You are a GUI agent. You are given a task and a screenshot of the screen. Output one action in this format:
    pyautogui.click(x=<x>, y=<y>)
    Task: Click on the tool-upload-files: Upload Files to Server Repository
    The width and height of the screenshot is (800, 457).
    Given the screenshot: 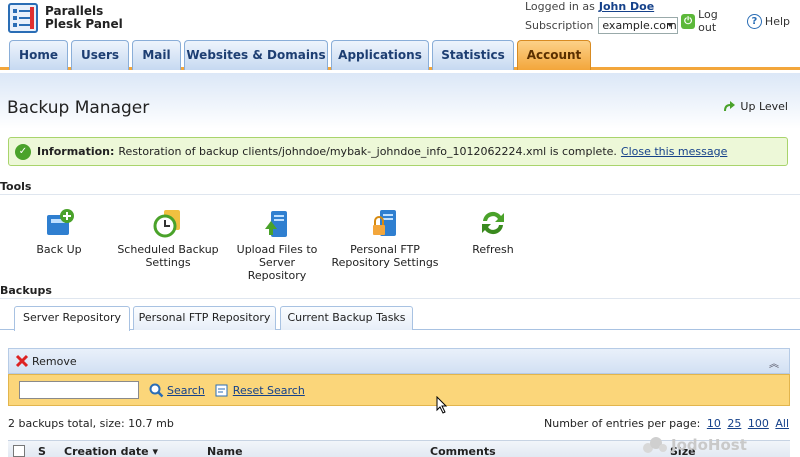 What is the action you would take?
    pyautogui.click(x=277, y=244)
    